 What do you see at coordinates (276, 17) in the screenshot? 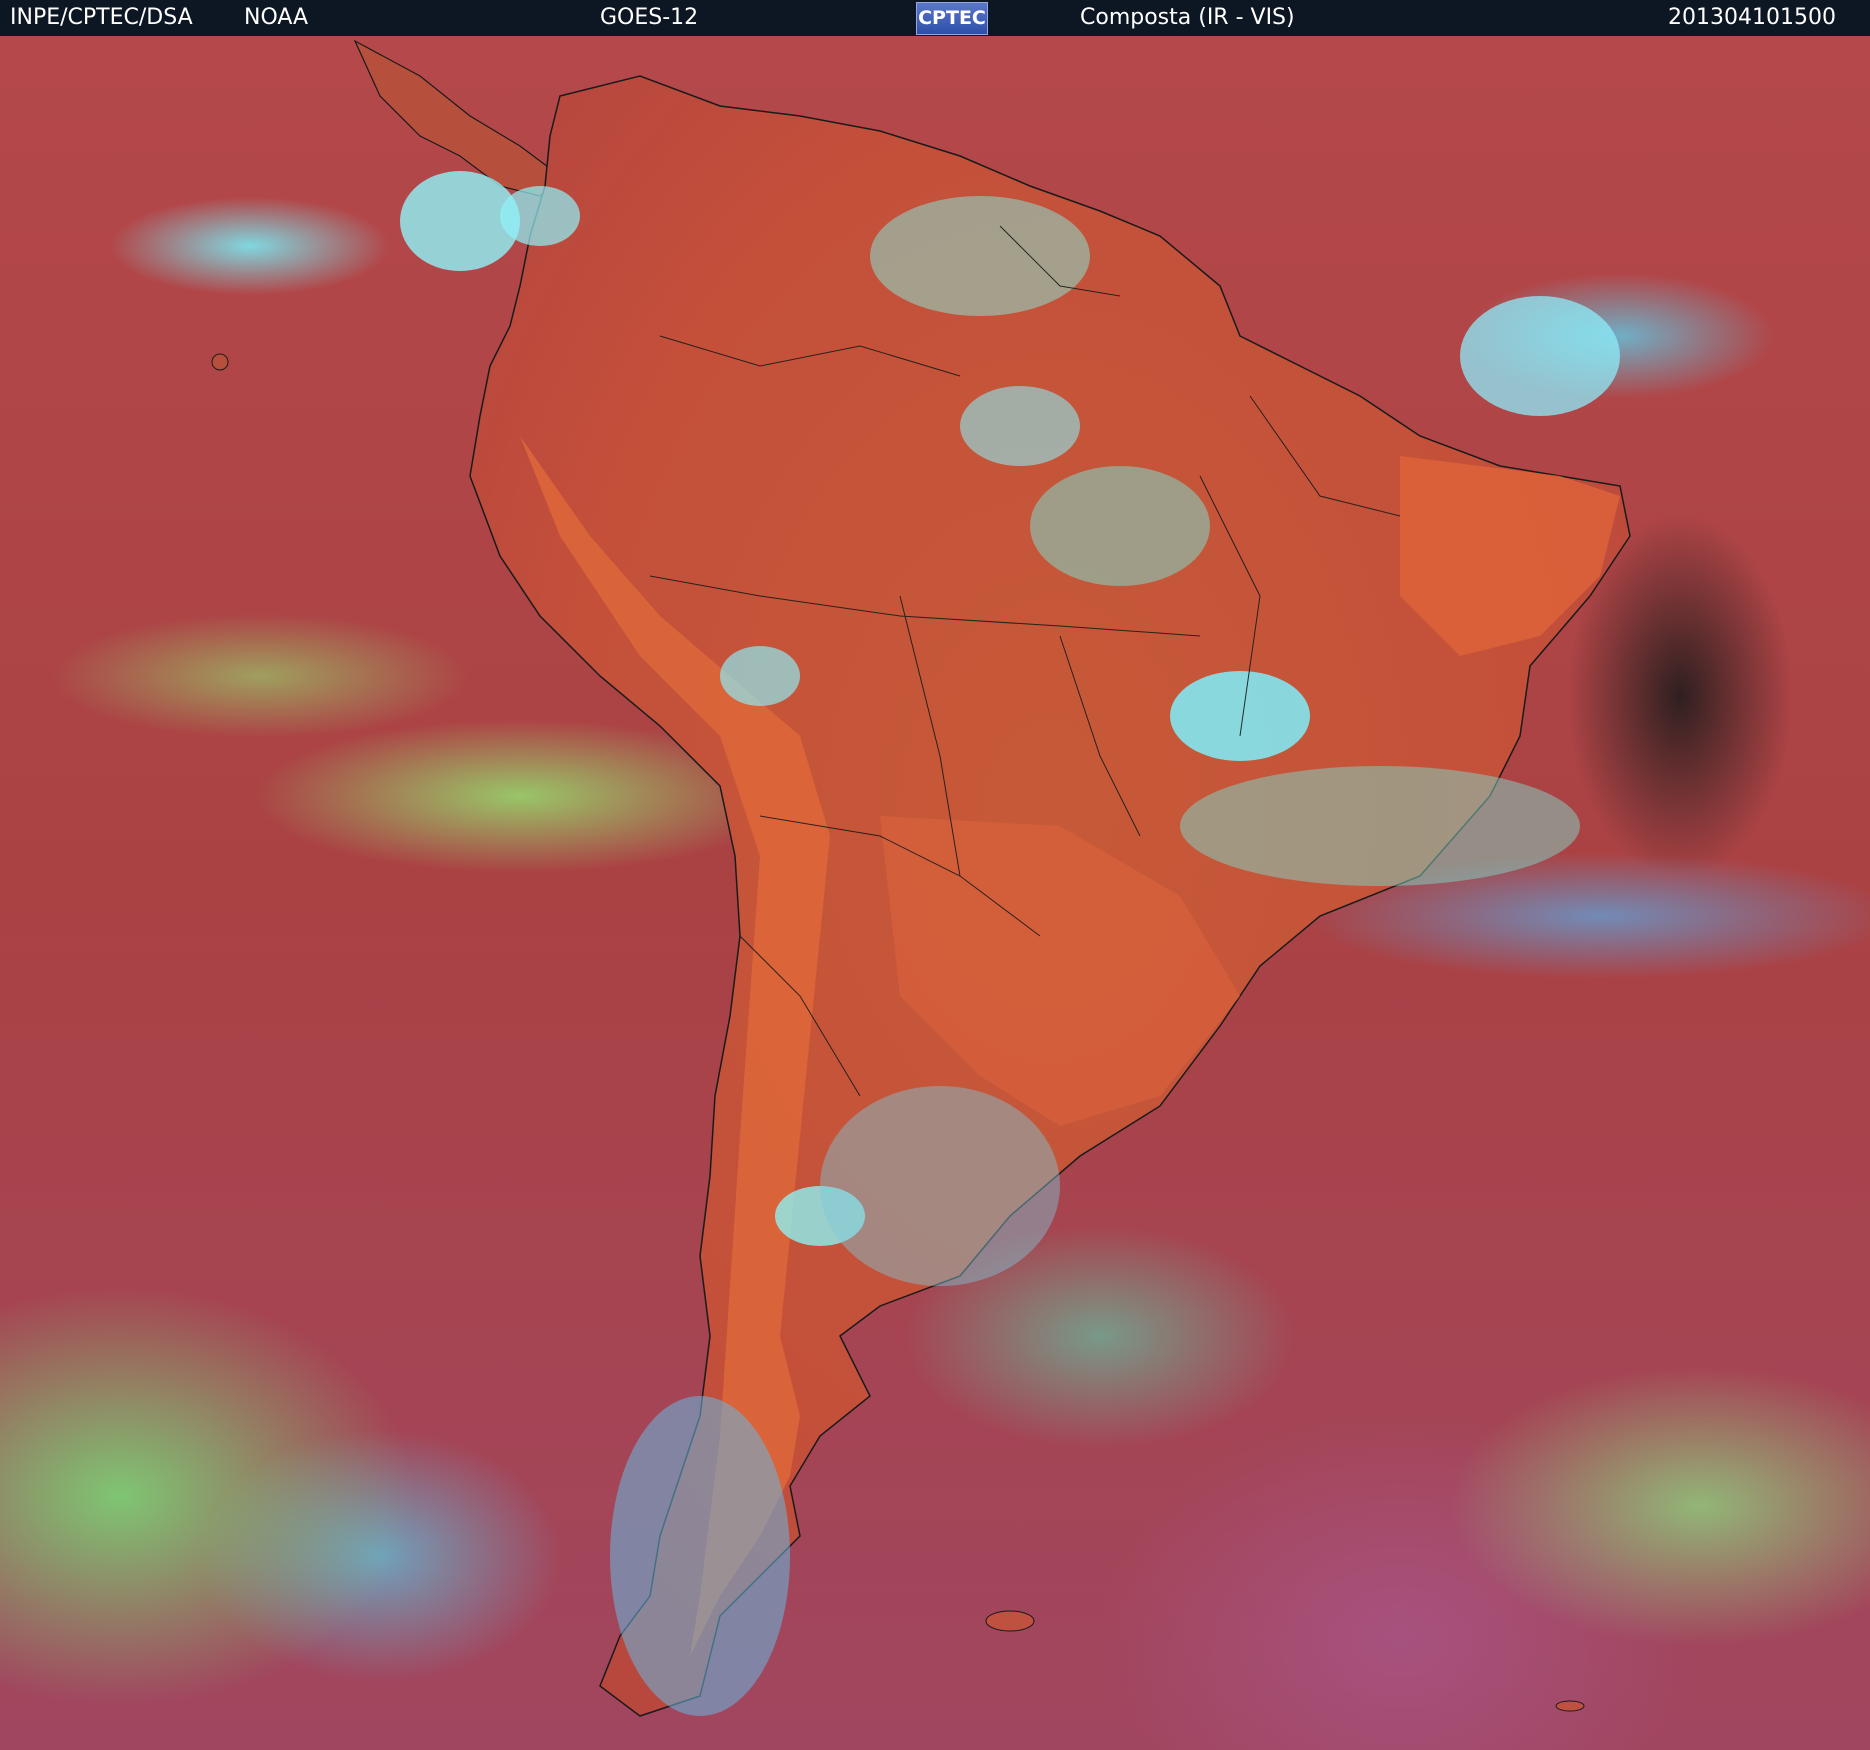
I see `source-label: NOAA` at bounding box center [276, 17].